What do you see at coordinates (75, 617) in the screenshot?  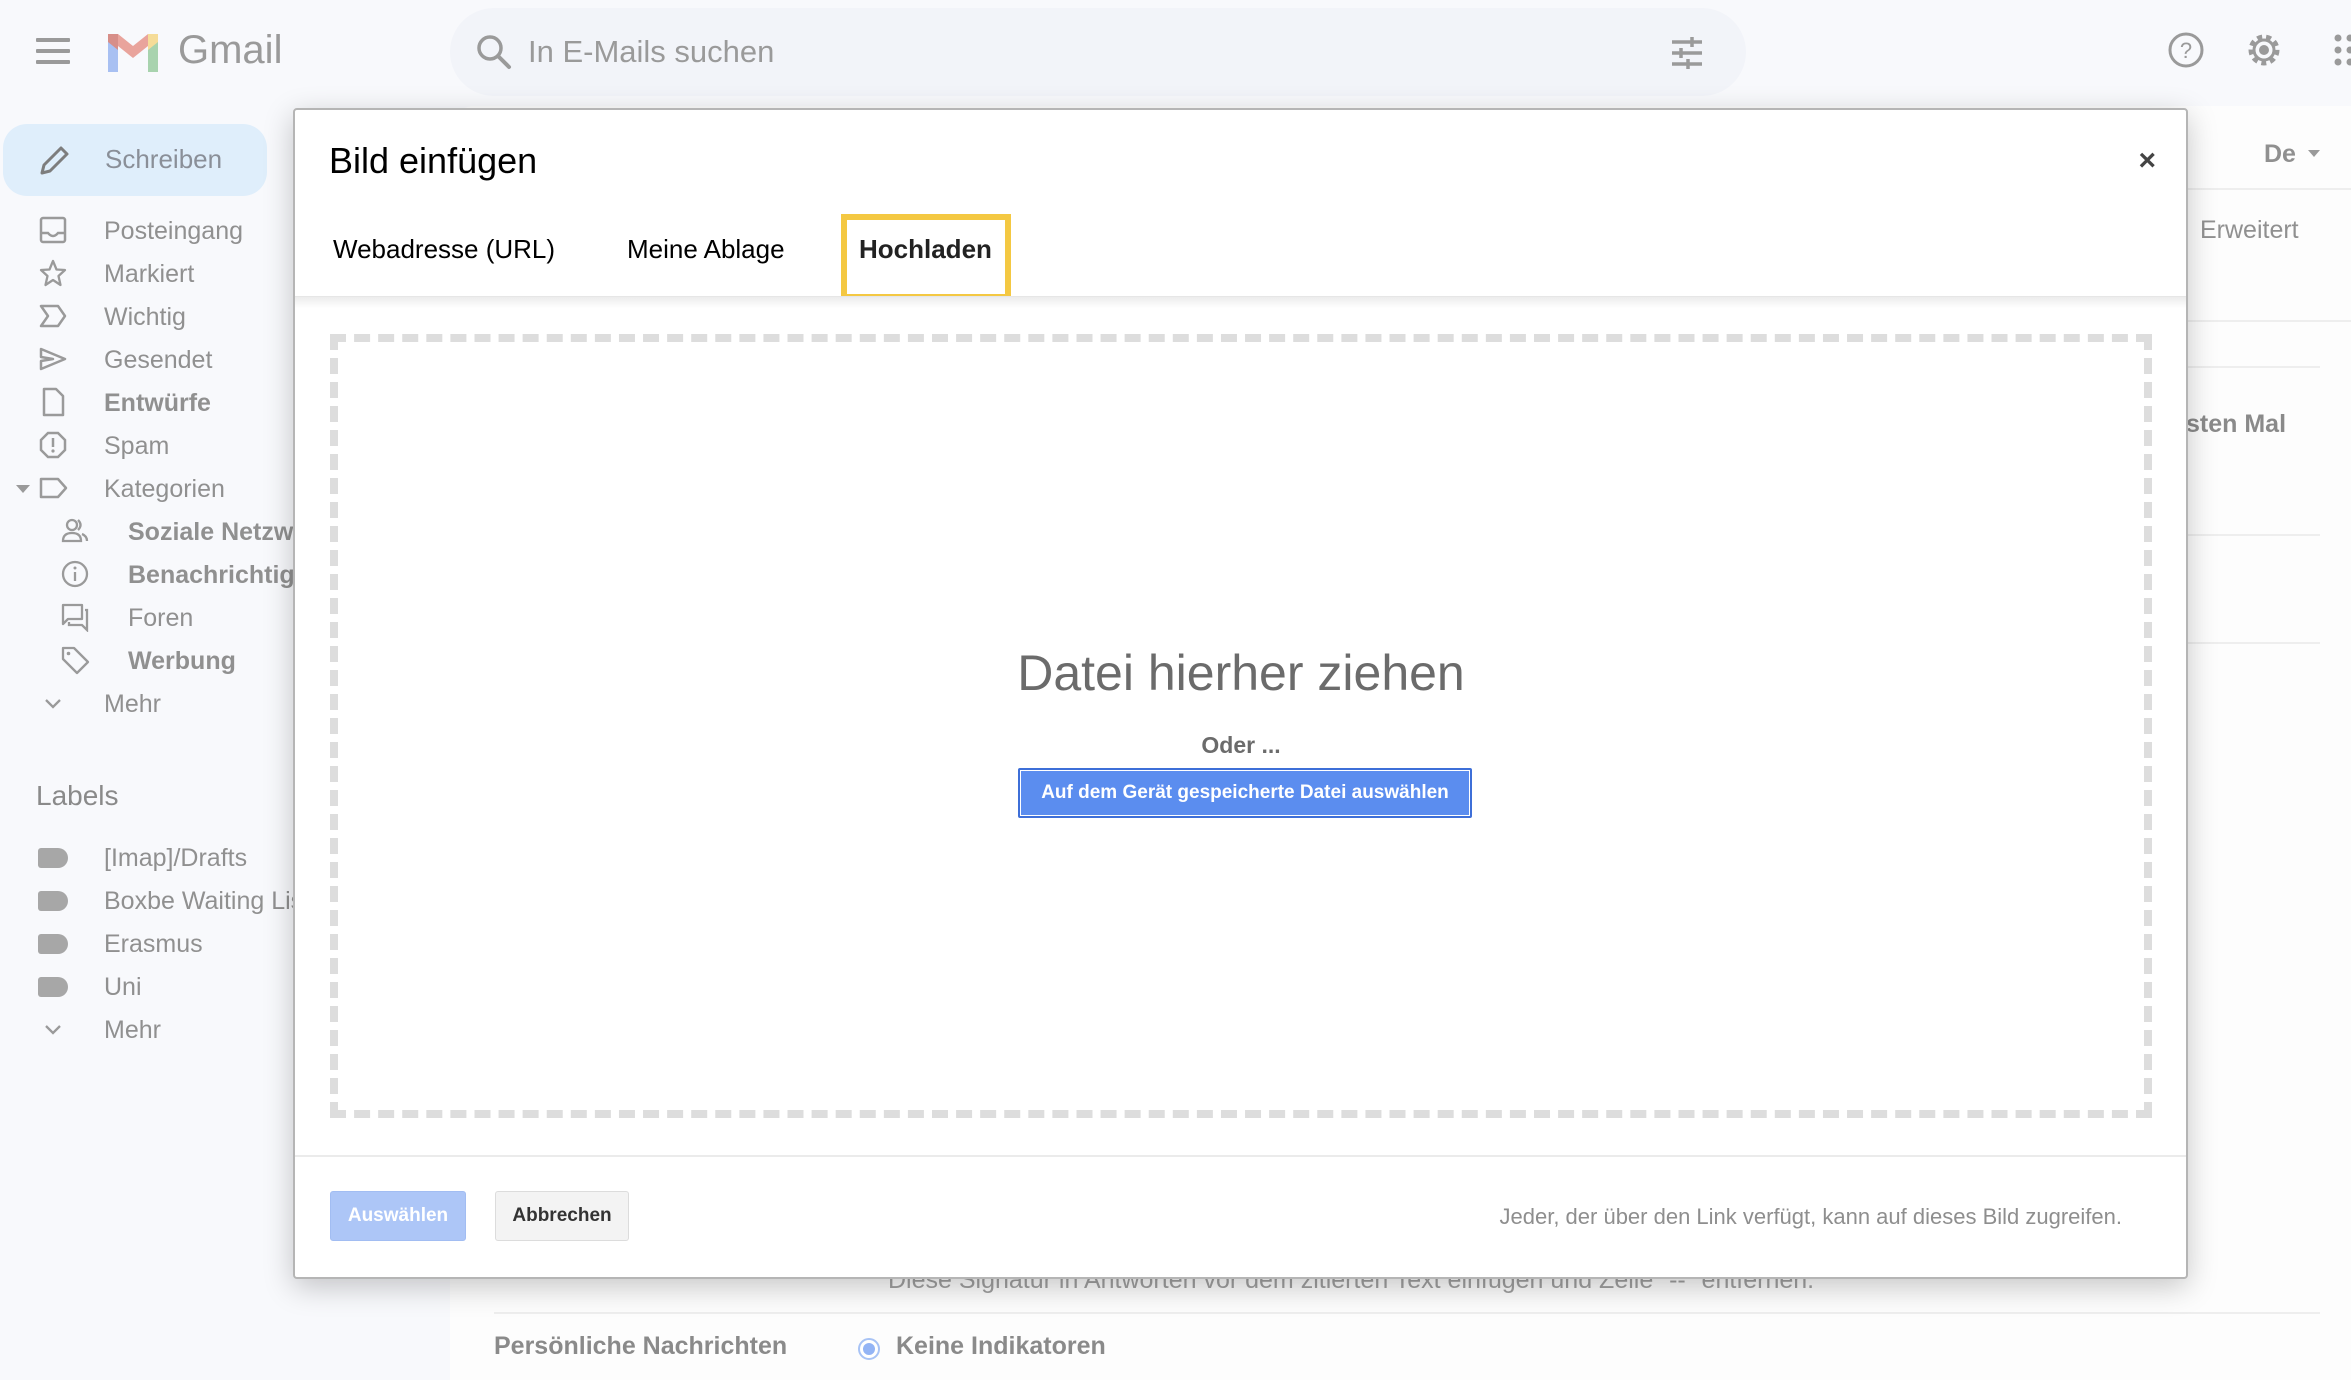 I see `forum-icon` at bounding box center [75, 617].